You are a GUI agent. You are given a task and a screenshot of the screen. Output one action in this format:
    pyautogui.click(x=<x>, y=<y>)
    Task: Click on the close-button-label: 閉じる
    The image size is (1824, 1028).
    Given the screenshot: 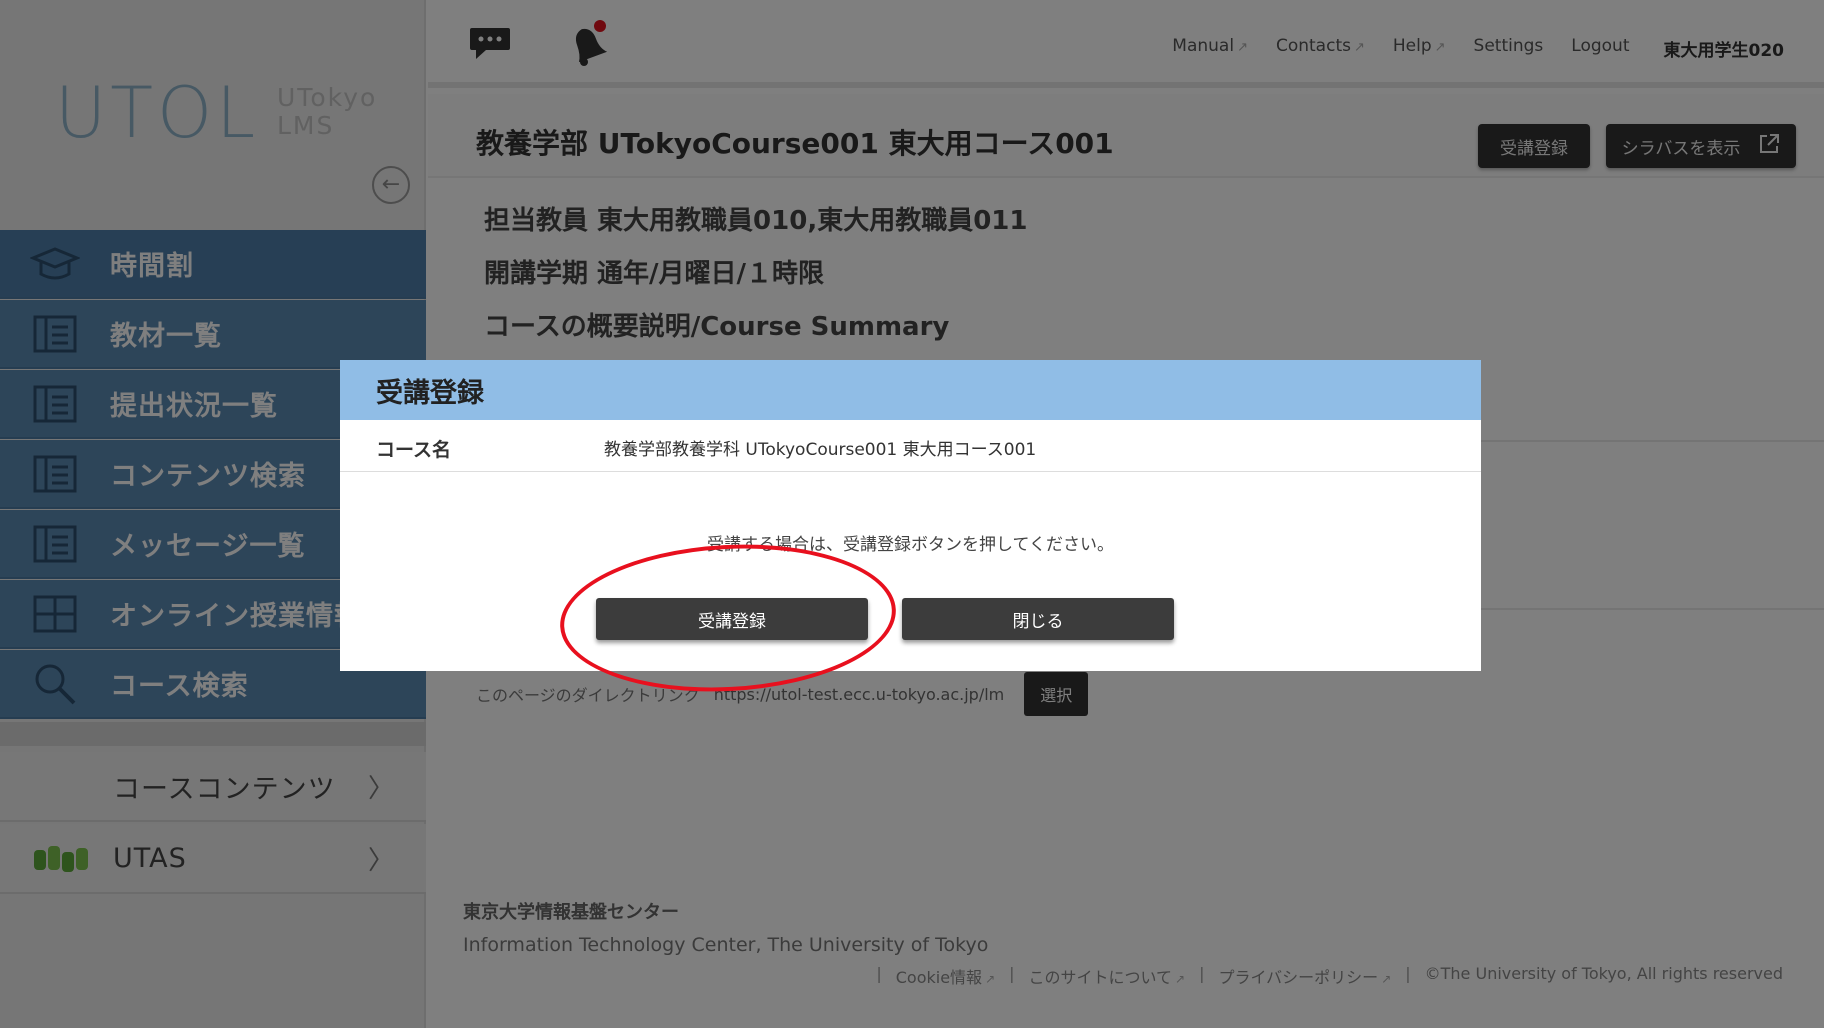 What is the action you would take?
    pyautogui.click(x=1038, y=621)
    